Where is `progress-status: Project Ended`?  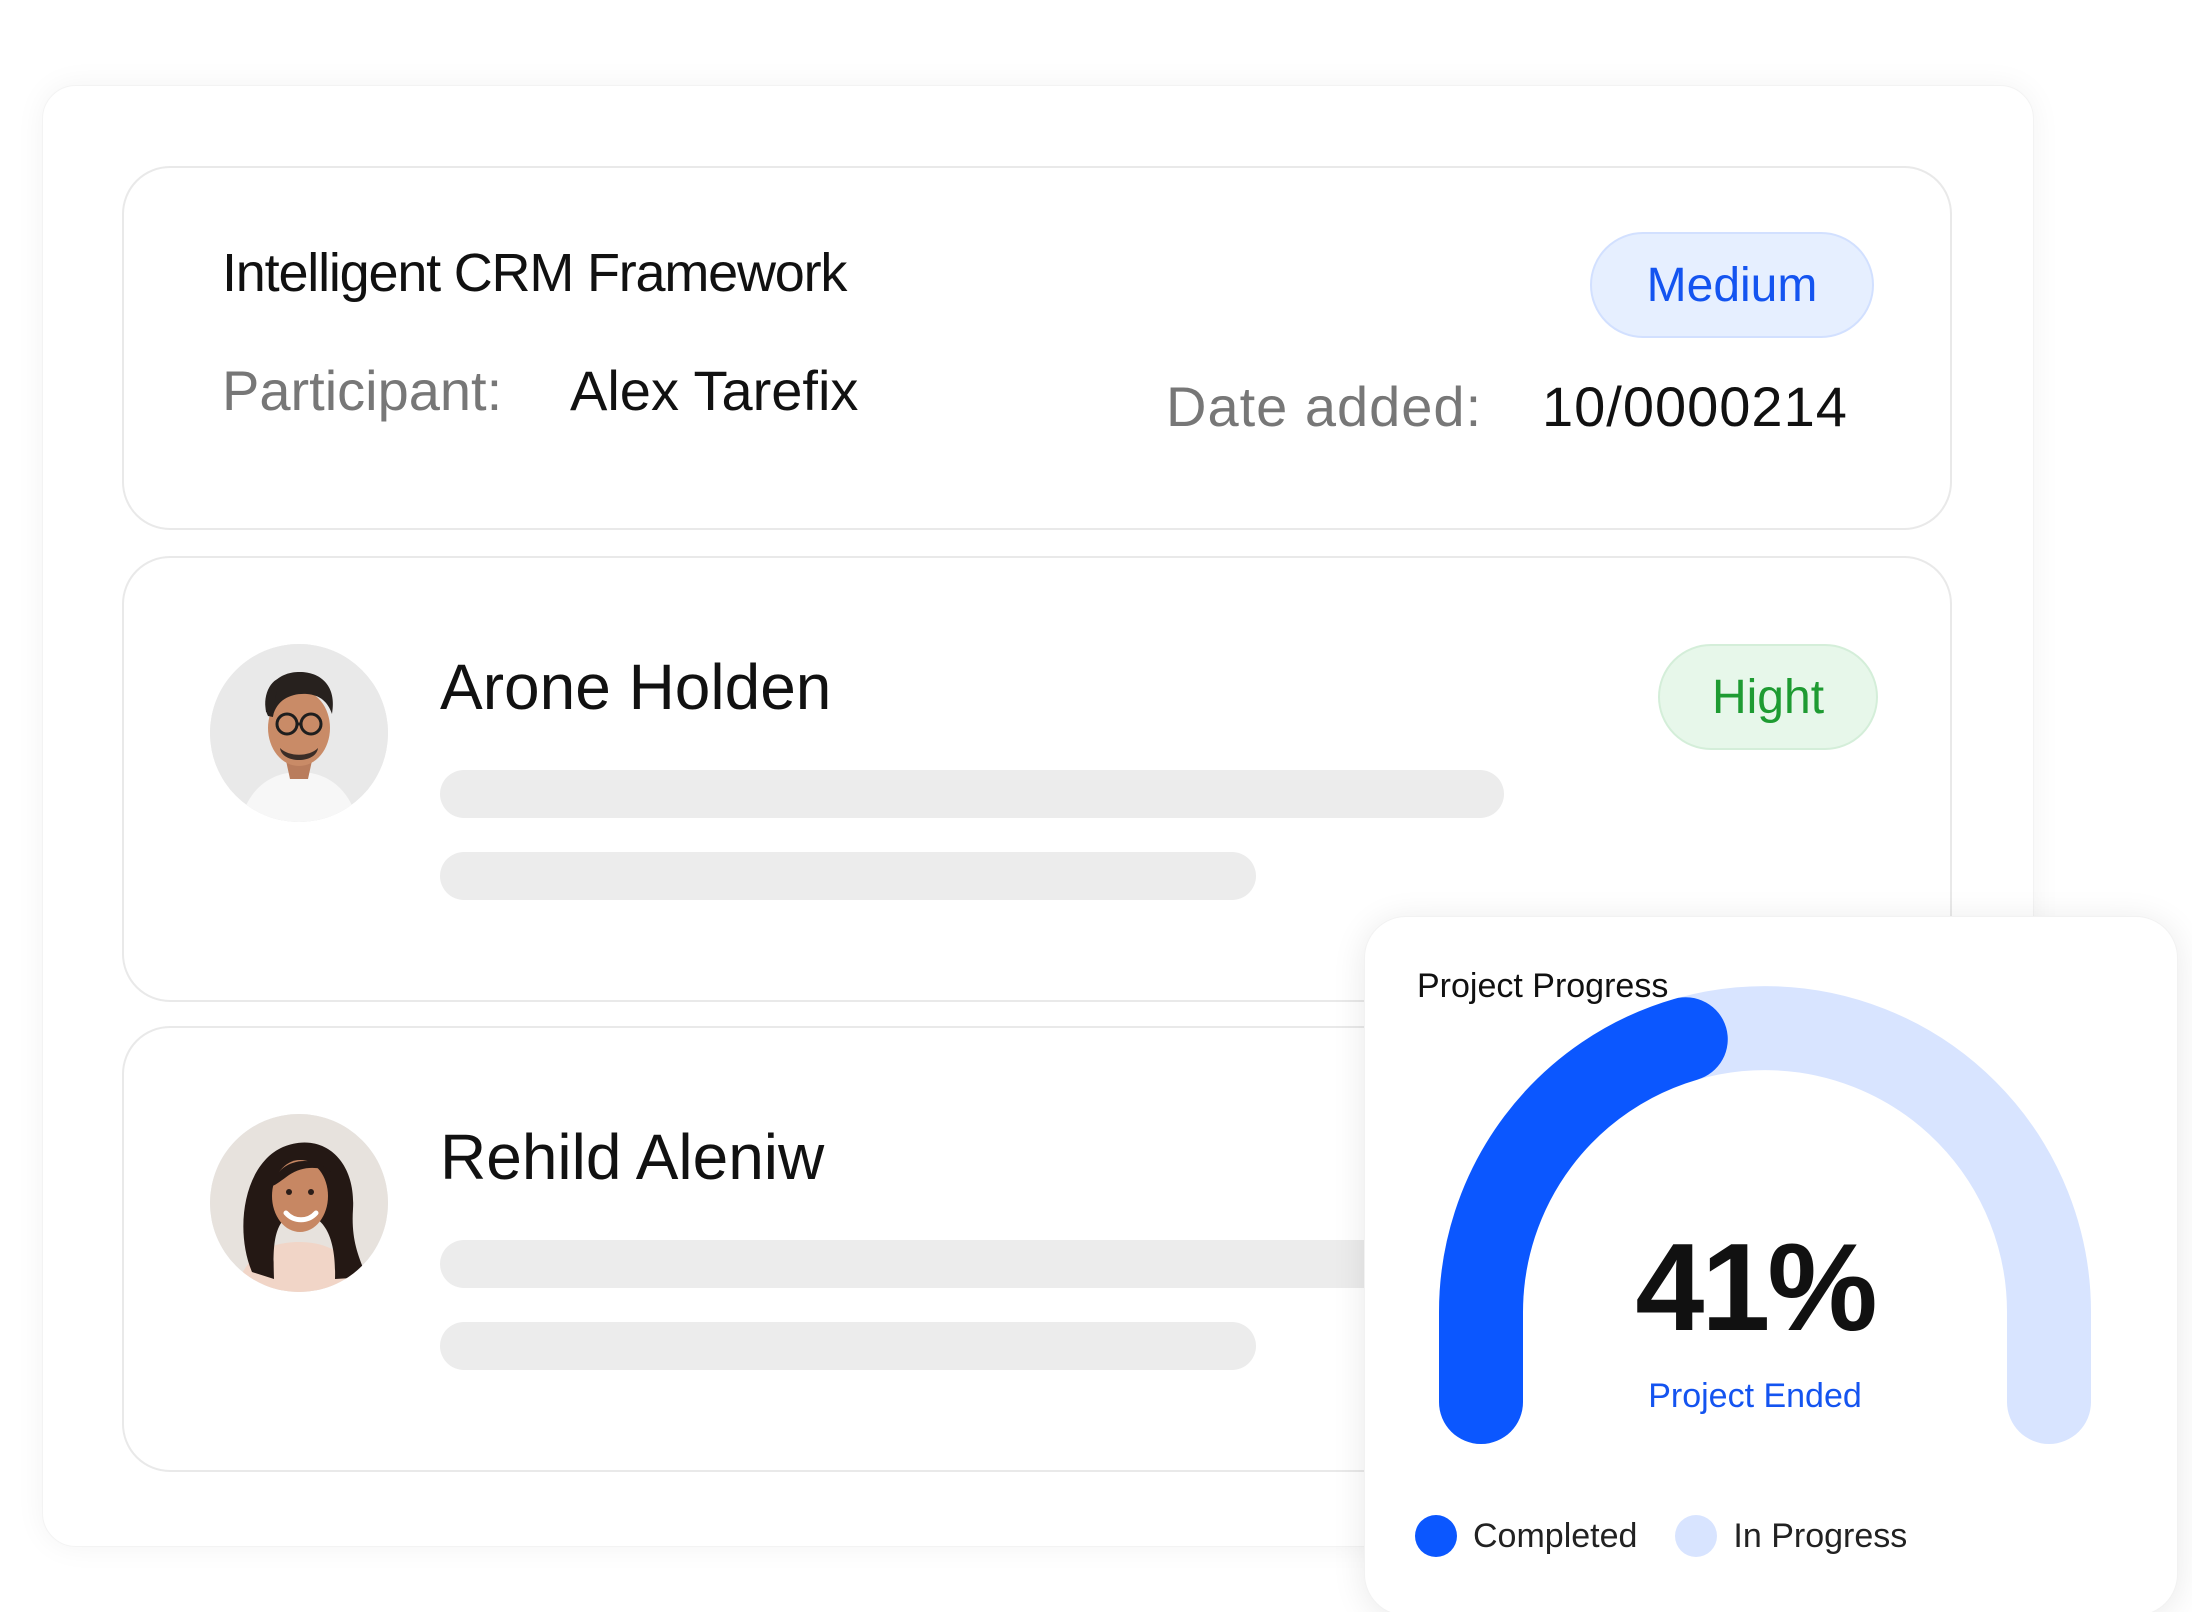
progress-status: Project Ended is located at coordinates (1755, 1396).